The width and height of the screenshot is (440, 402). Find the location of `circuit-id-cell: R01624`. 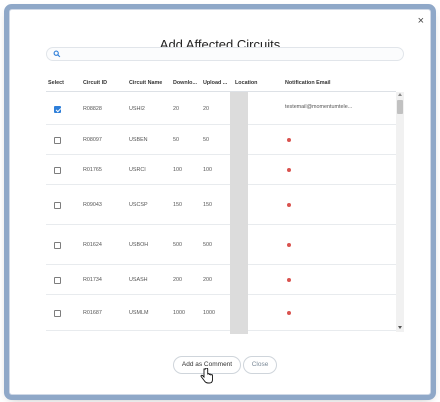

circuit-id-cell: R01624 is located at coordinates (92, 245).